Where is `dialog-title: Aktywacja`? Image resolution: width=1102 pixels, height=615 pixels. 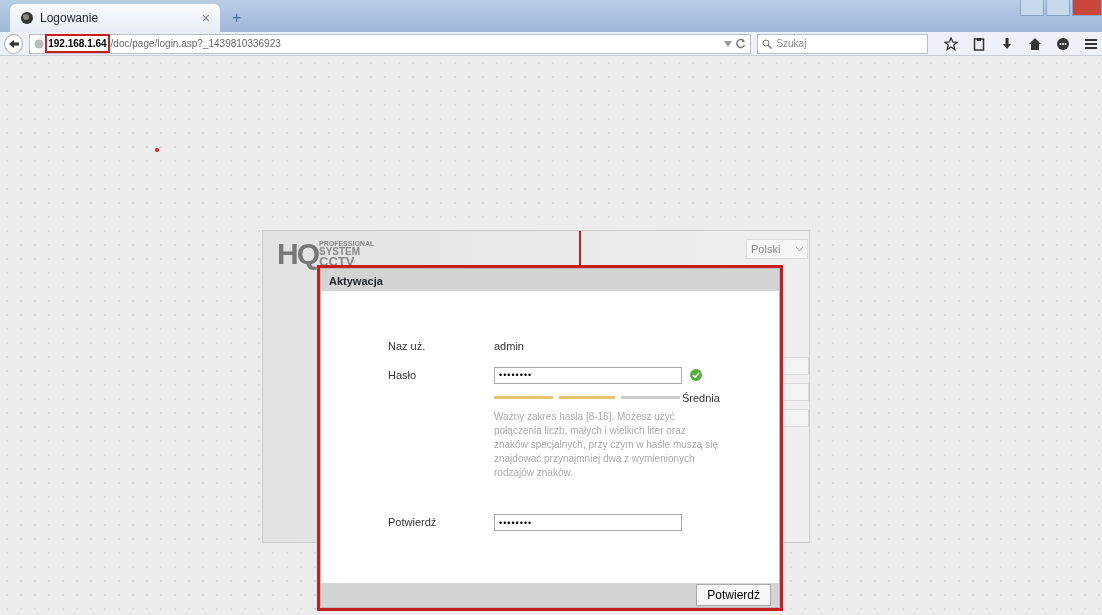 dialog-title: Aktywacja is located at coordinates (550, 280).